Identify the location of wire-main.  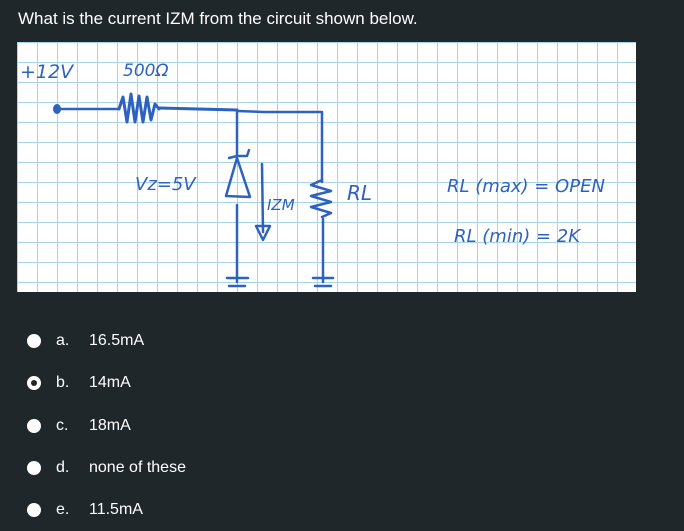
(198, 109).